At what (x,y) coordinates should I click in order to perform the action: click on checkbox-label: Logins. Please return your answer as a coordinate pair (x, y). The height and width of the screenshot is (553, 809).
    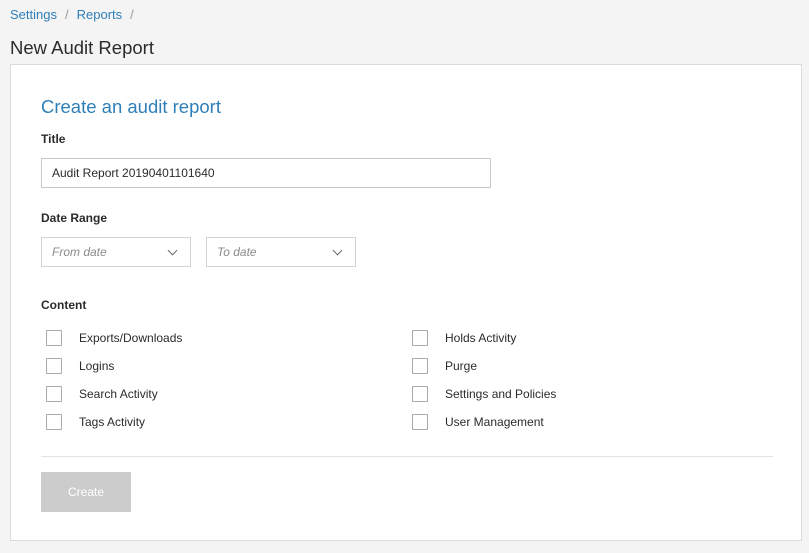
    Looking at the image, I should click on (97, 366).